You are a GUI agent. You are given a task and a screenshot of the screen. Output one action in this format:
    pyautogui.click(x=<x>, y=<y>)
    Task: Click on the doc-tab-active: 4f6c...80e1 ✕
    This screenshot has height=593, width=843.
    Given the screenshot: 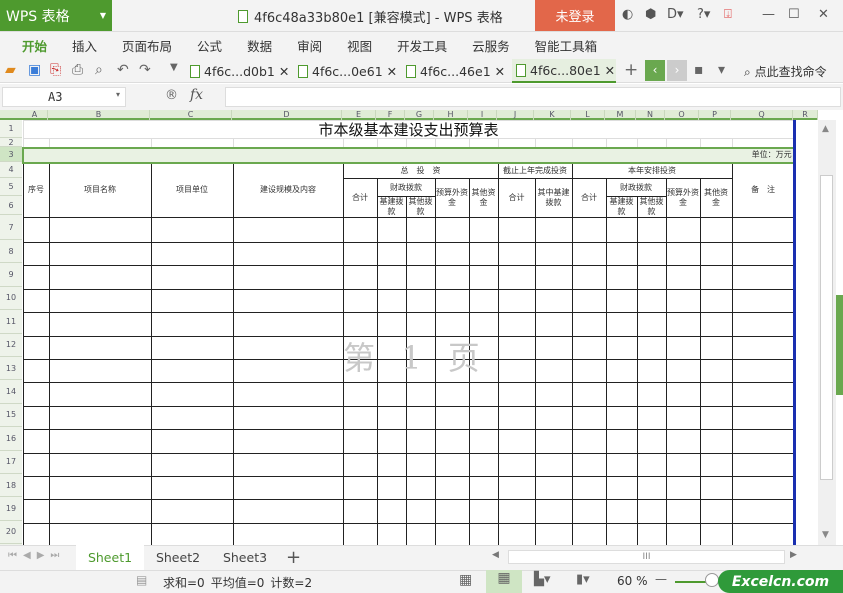 What is the action you would take?
    pyautogui.click(x=564, y=71)
    